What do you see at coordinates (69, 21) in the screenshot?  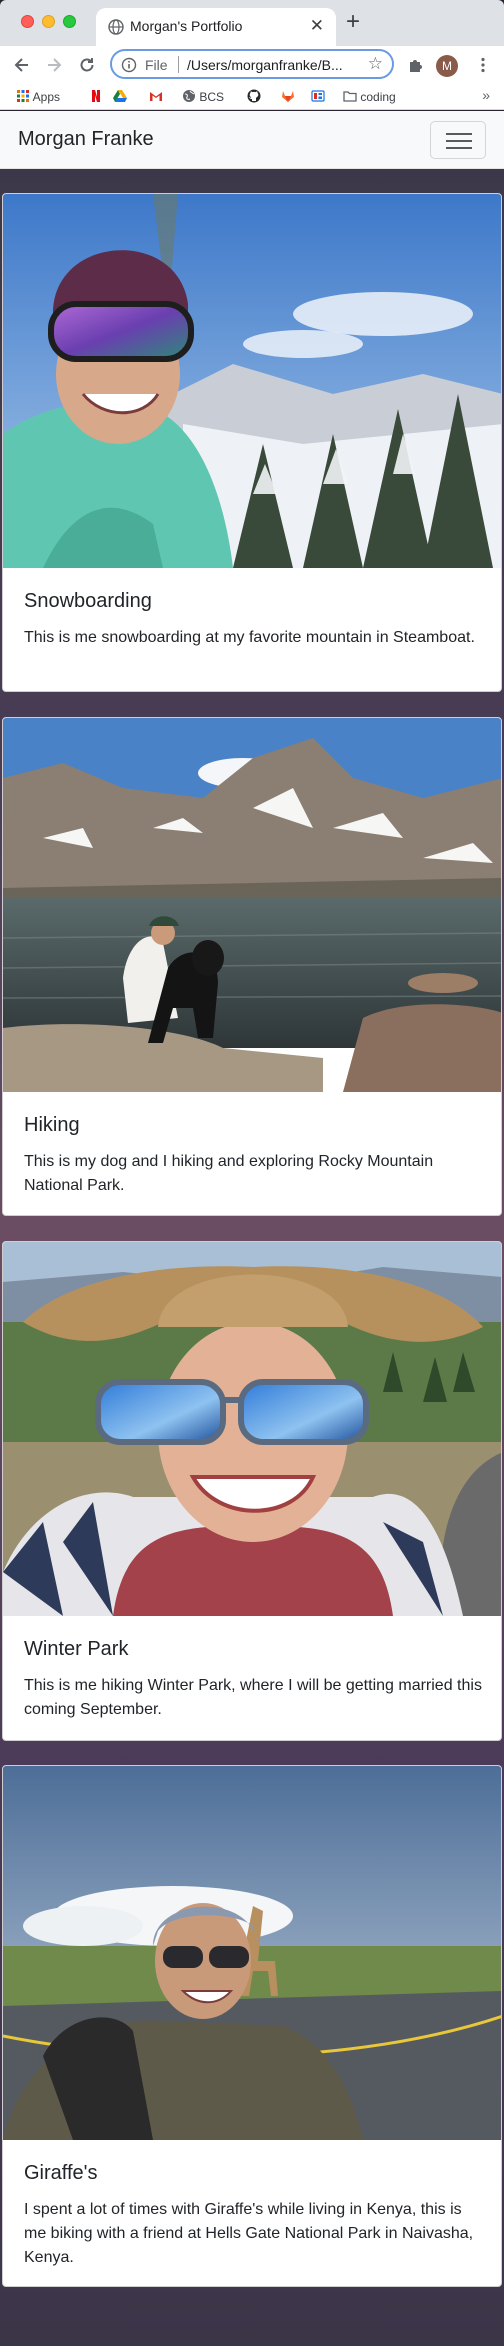 I see `window-zoom-button` at bounding box center [69, 21].